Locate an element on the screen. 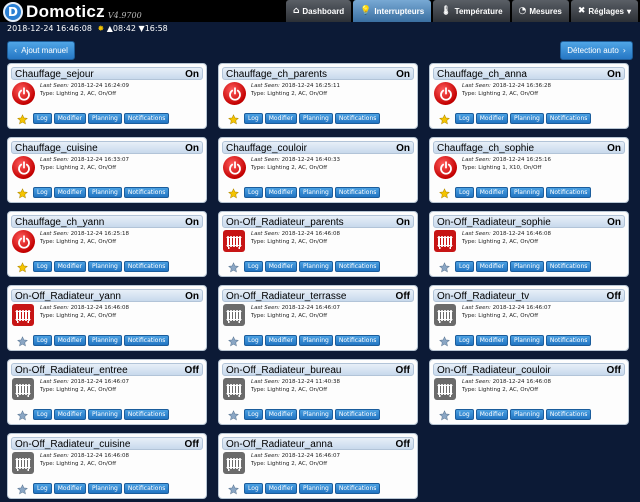 The image size is (640, 502). nav-tab-reglages: ✖ Réglages ▾ is located at coordinates (604, 11).